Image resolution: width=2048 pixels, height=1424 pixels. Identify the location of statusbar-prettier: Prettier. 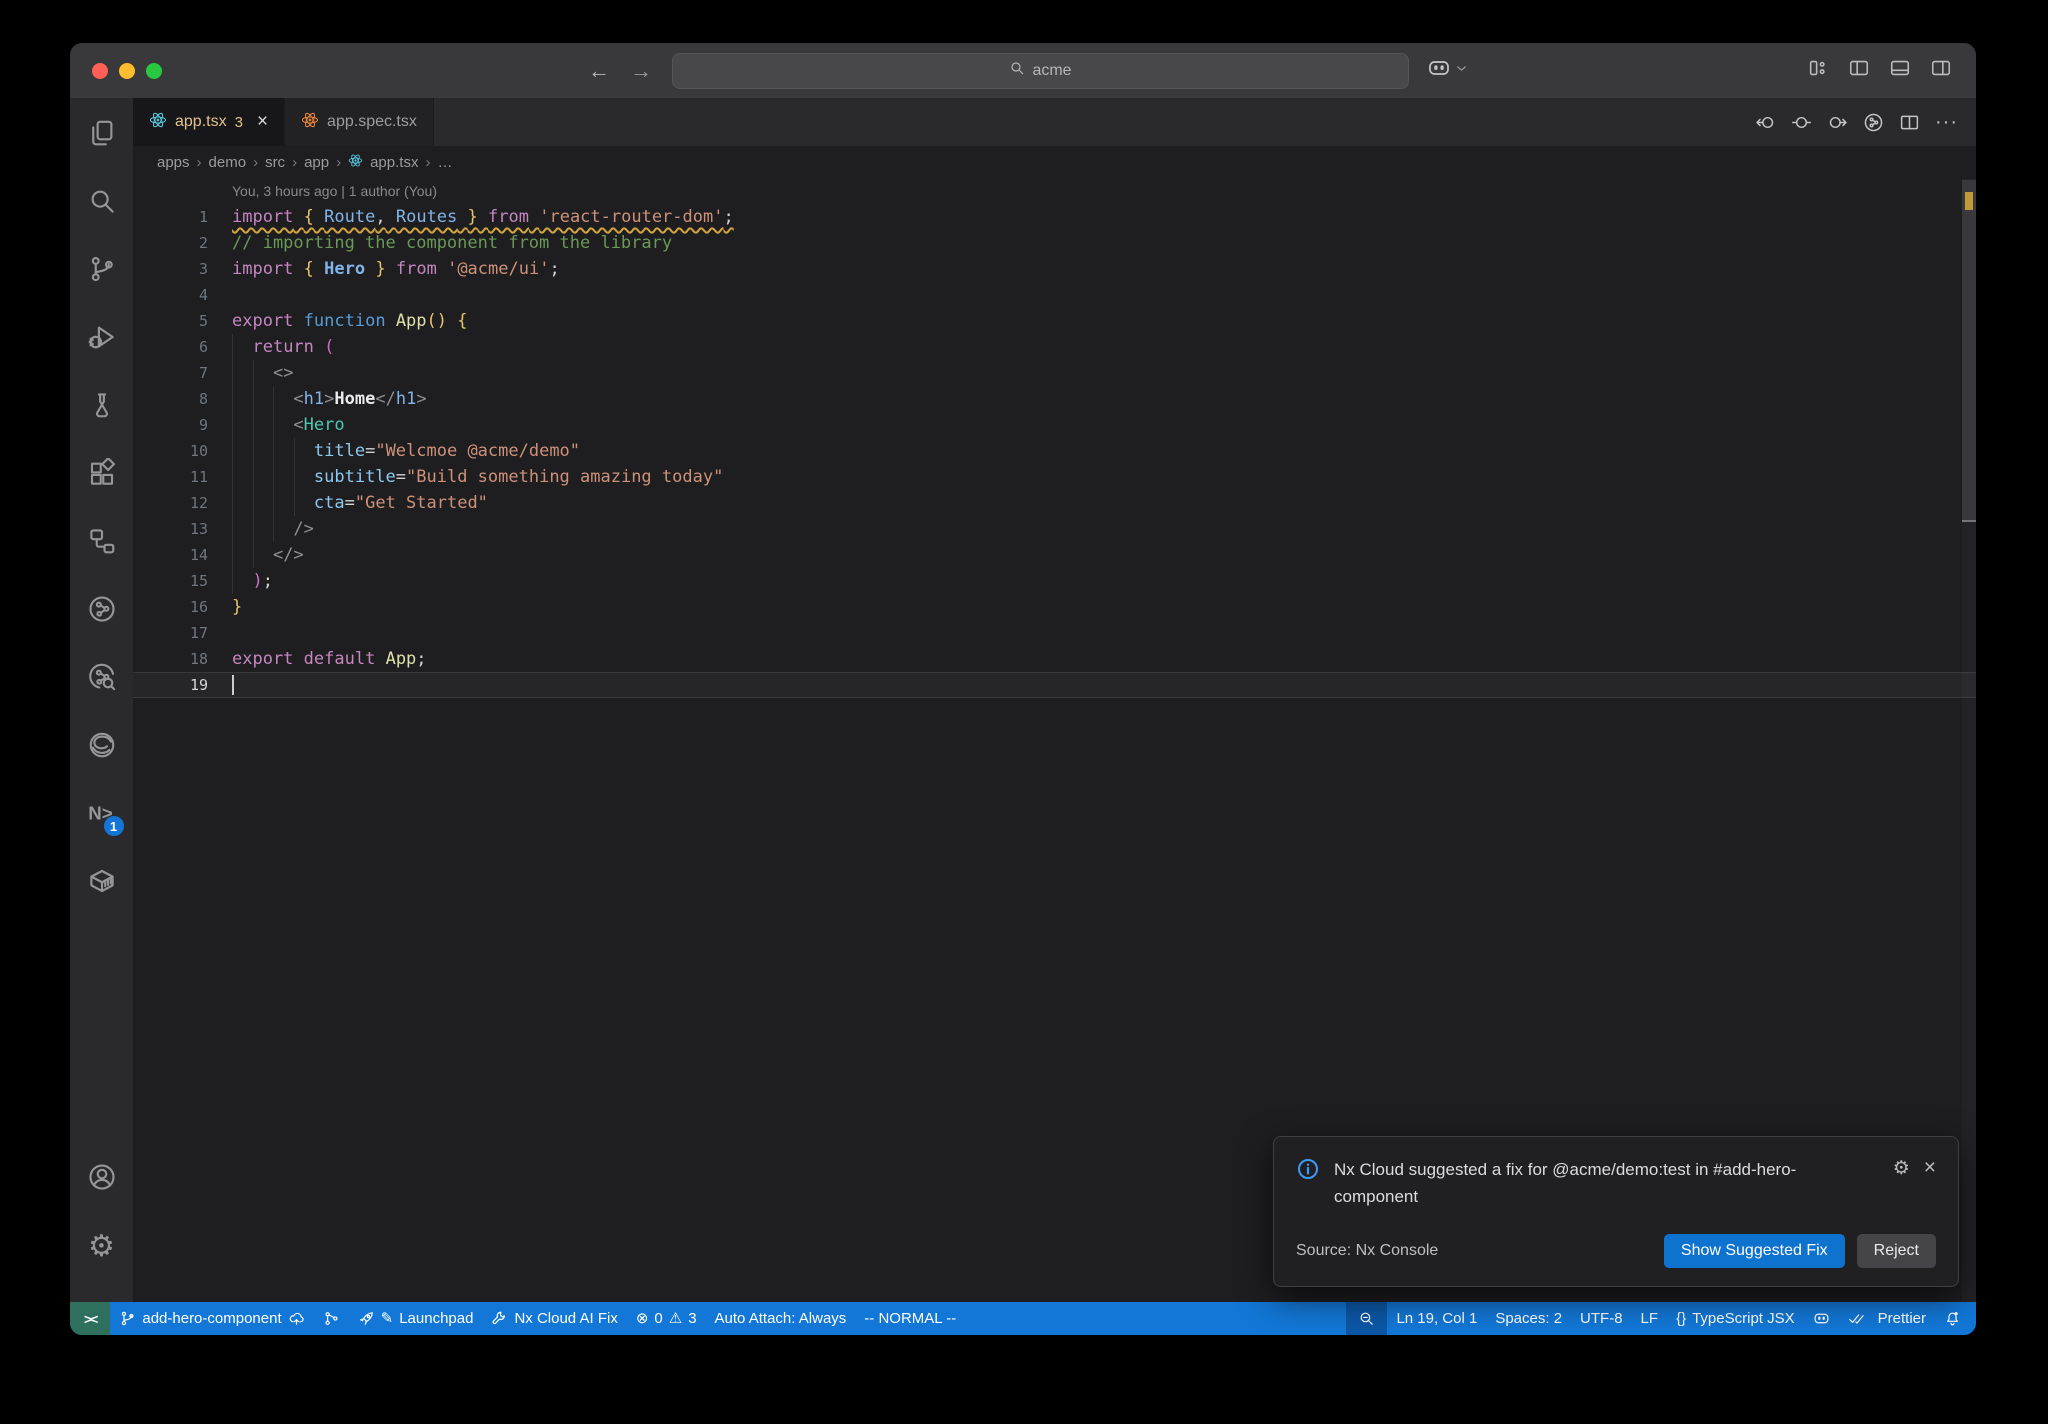
(1887, 1318).